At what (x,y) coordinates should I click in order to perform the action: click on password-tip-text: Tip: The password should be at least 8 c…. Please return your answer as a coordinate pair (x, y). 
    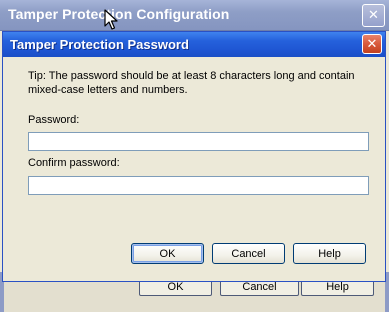
    Looking at the image, I should click on (191, 83).